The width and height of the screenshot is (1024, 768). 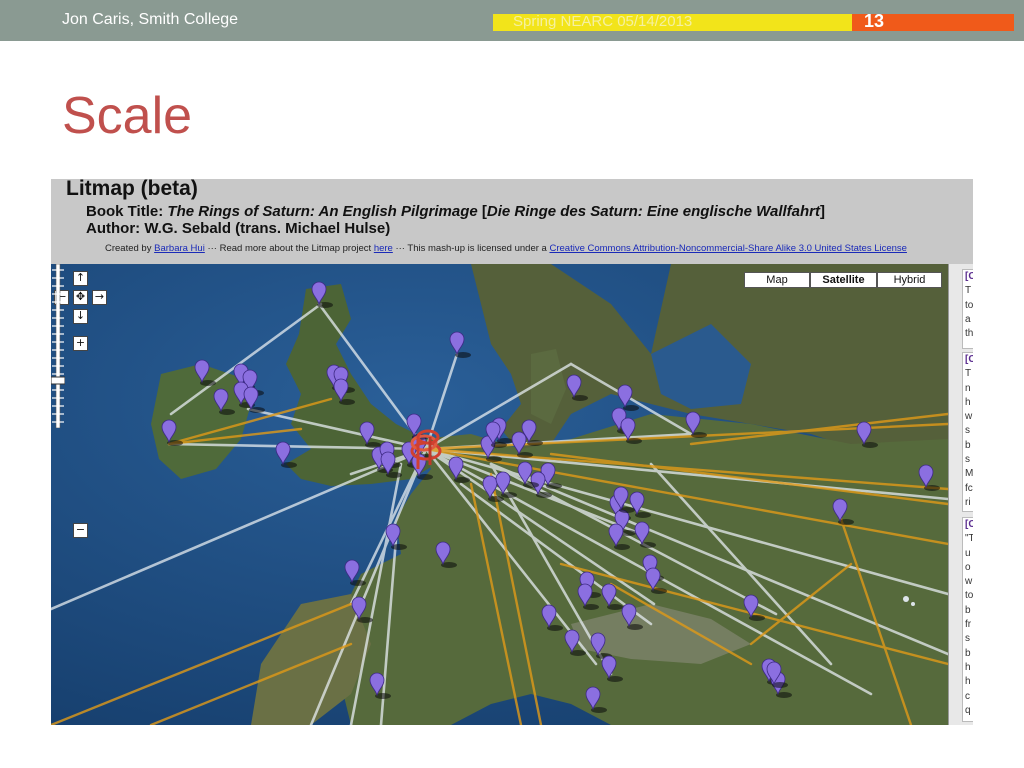 I want to click on pan-down-button: ↓, so click(x=80, y=316).